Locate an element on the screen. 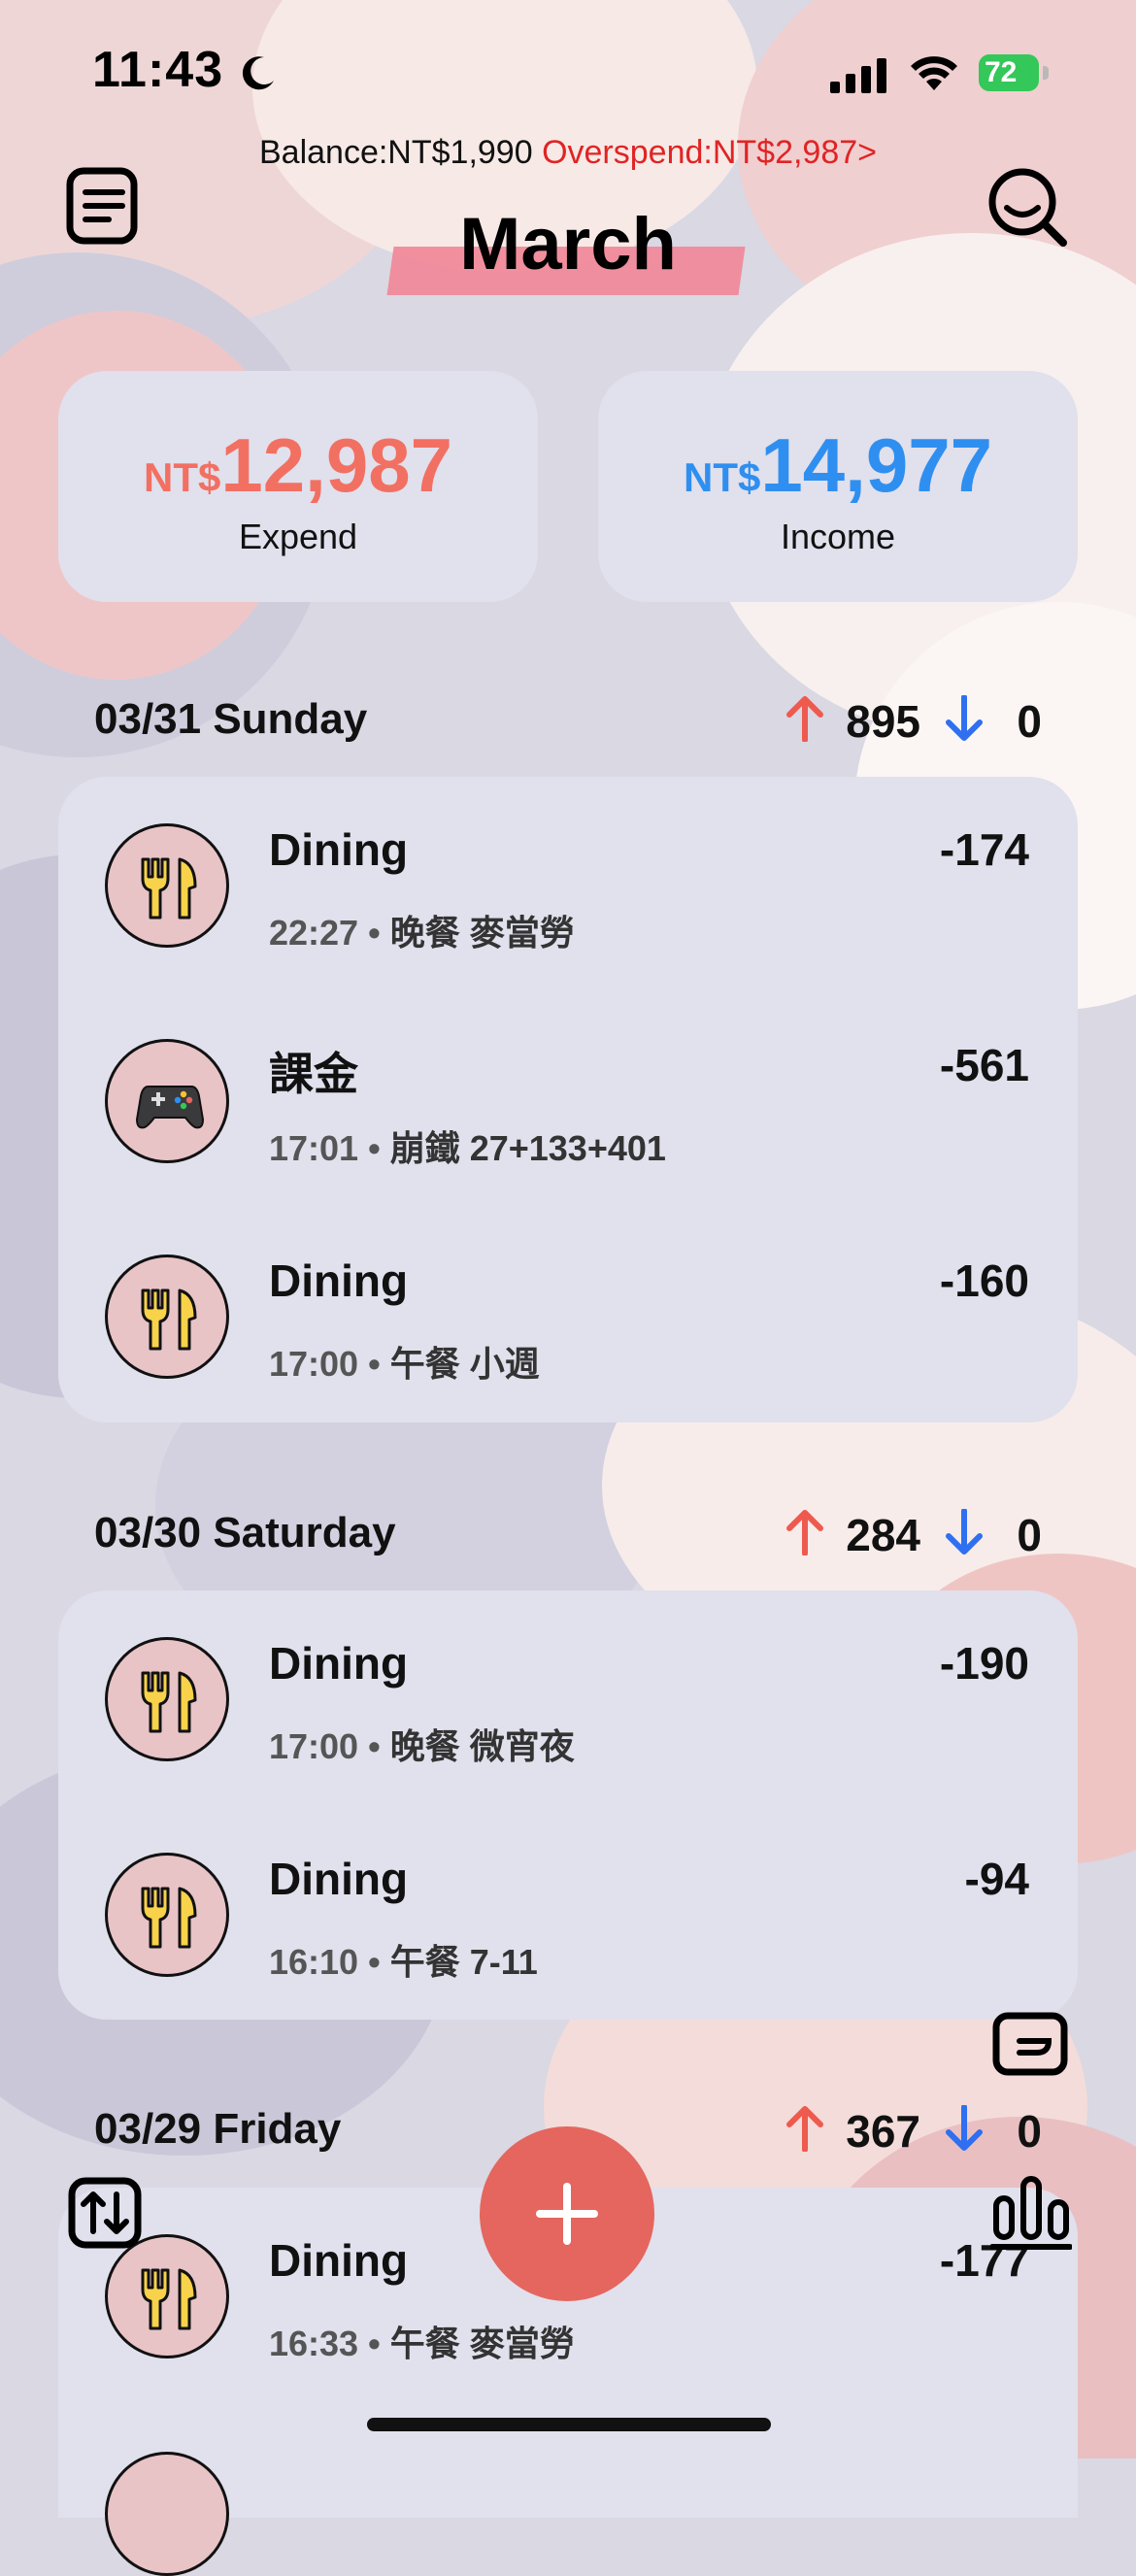 Image resolution: width=1136 pixels, height=2576 pixels. transaction-row: Dining 16:10 • 午餐 7-11 -94 is located at coordinates (568, 1903).